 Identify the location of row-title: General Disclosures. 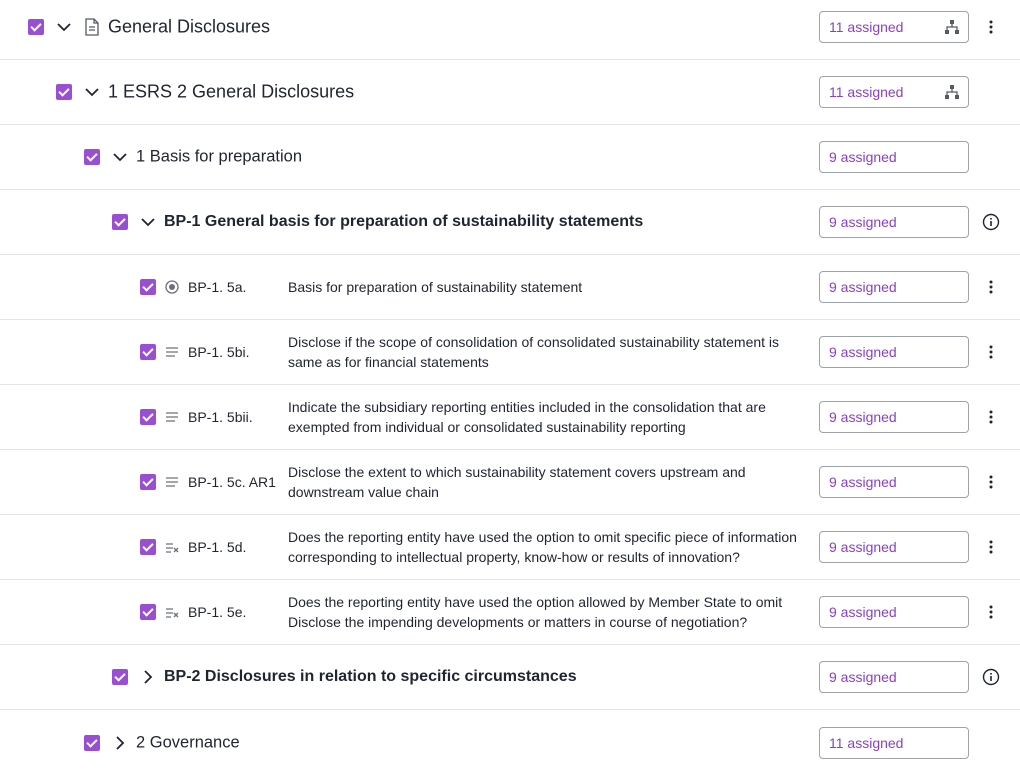
(189, 26).